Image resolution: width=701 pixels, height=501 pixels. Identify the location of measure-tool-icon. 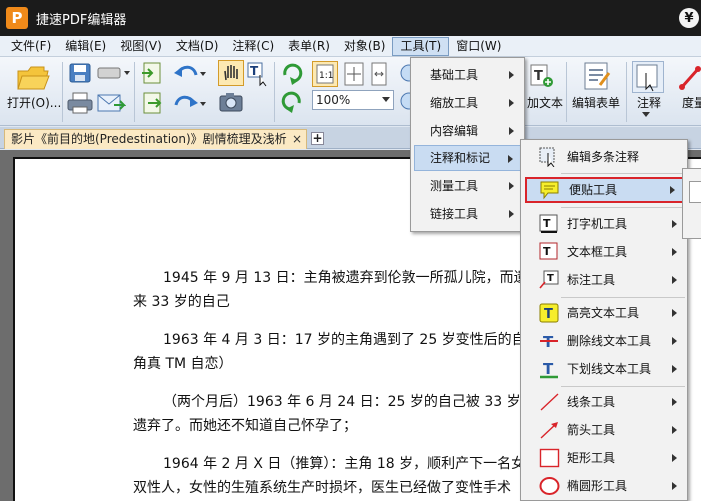
(689, 77).